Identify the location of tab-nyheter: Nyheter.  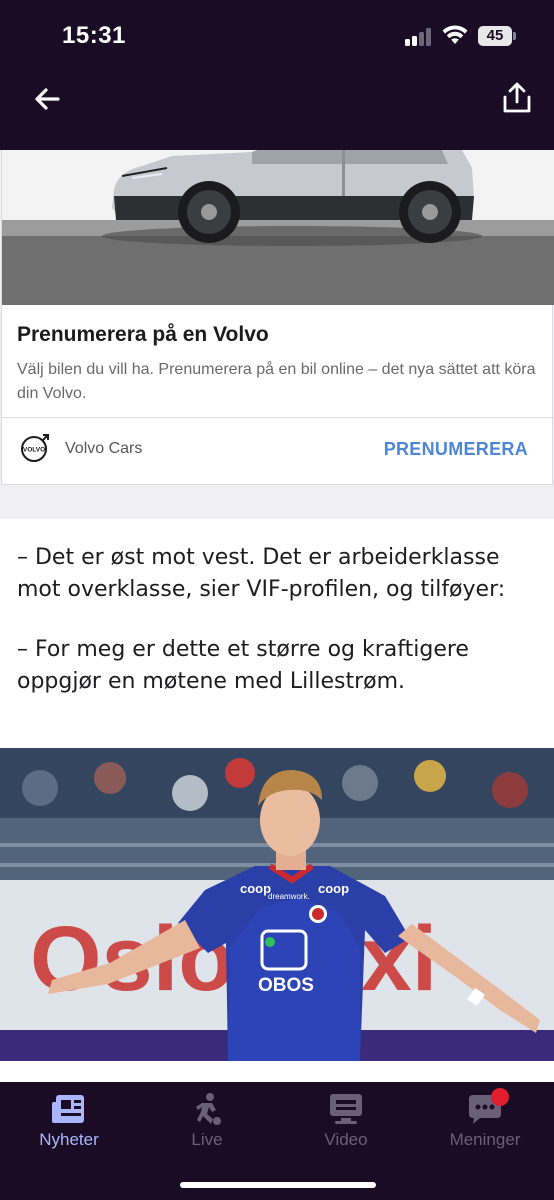
(69, 1122).